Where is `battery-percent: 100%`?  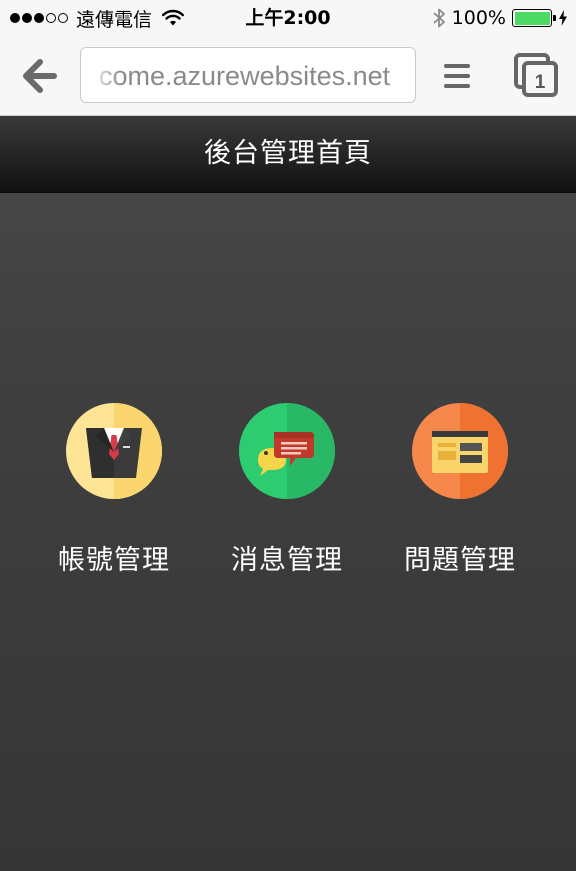
battery-percent: 100% is located at coordinates (478, 18).